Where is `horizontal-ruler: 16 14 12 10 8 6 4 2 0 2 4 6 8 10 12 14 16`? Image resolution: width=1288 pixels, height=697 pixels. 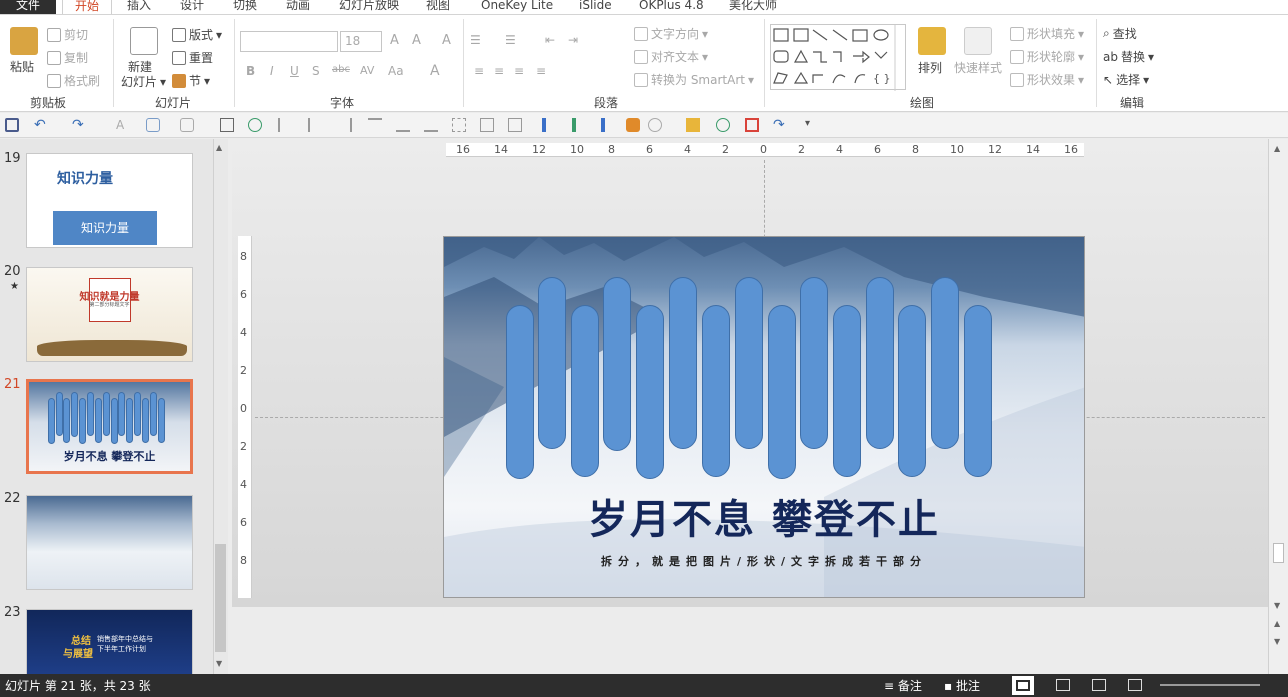
horizontal-ruler: 16 14 12 10 8 6 4 2 0 2 4 6 8 10 12 14 16 is located at coordinates (765, 150).